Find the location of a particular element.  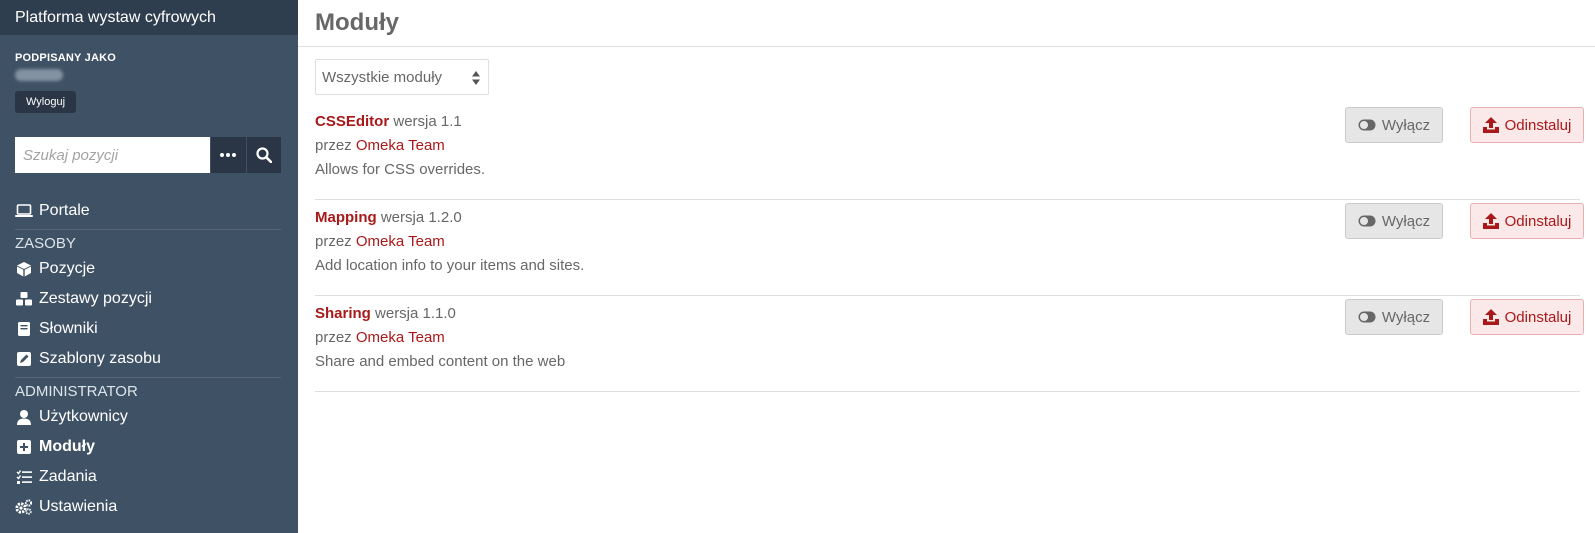

module-filter-value: Wszystkie moduły is located at coordinates (382, 77).